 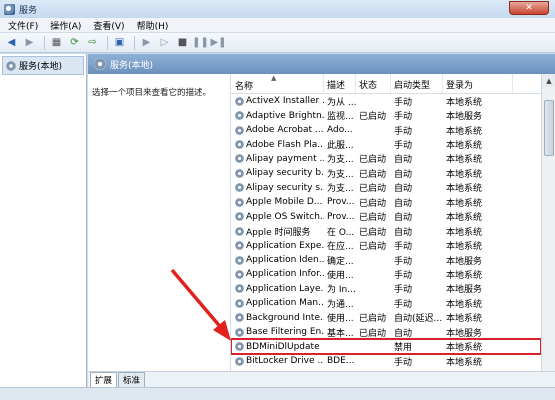 What do you see at coordinates (386, 245) in the screenshot?
I see `table-row: Application Expe... 在应... 已启动 手动 本地系统` at bounding box center [386, 245].